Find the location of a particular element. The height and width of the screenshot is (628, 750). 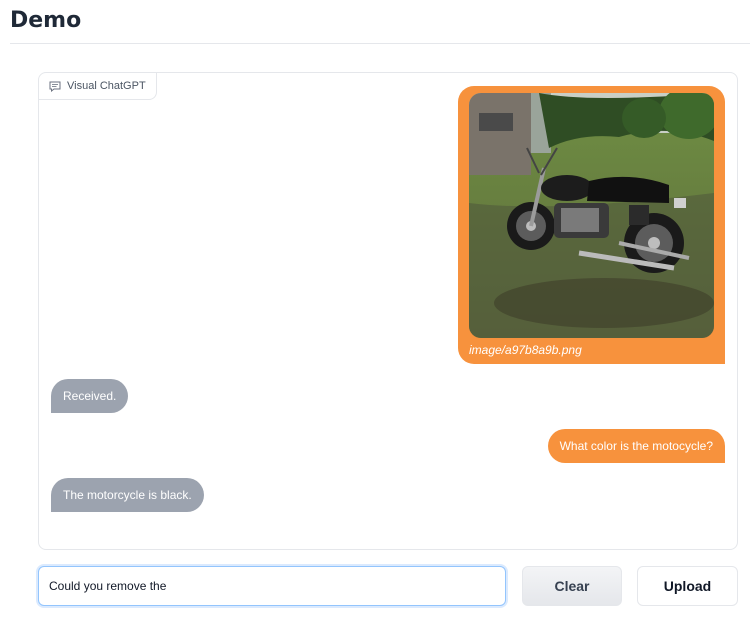

clear-button: Clear is located at coordinates (572, 586).